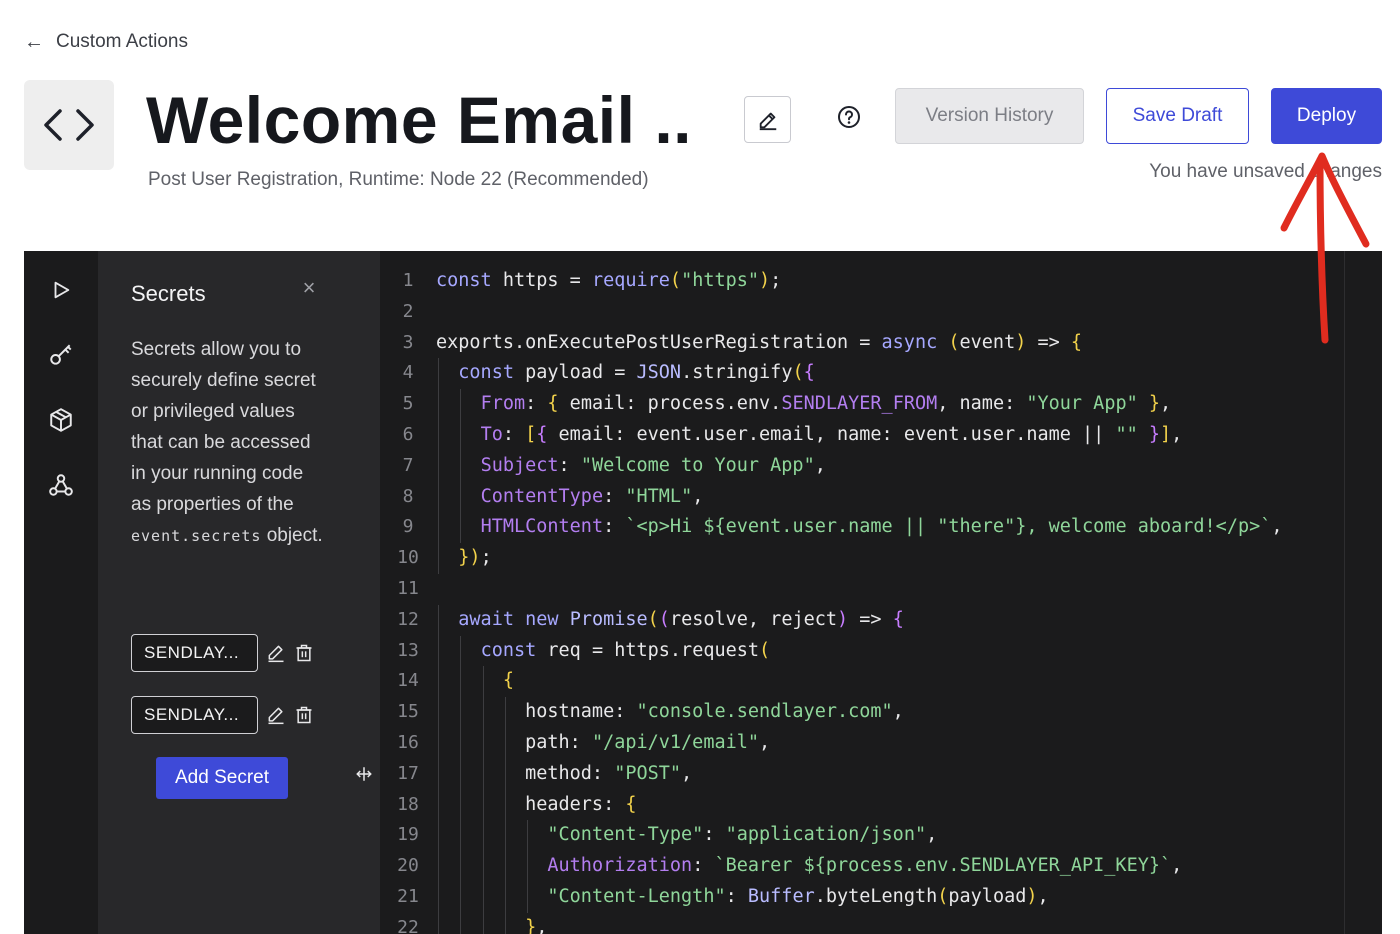 The height and width of the screenshot is (934, 1400). Describe the element at coordinates (408, 496) in the screenshot. I see `line-number: 8` at that location.